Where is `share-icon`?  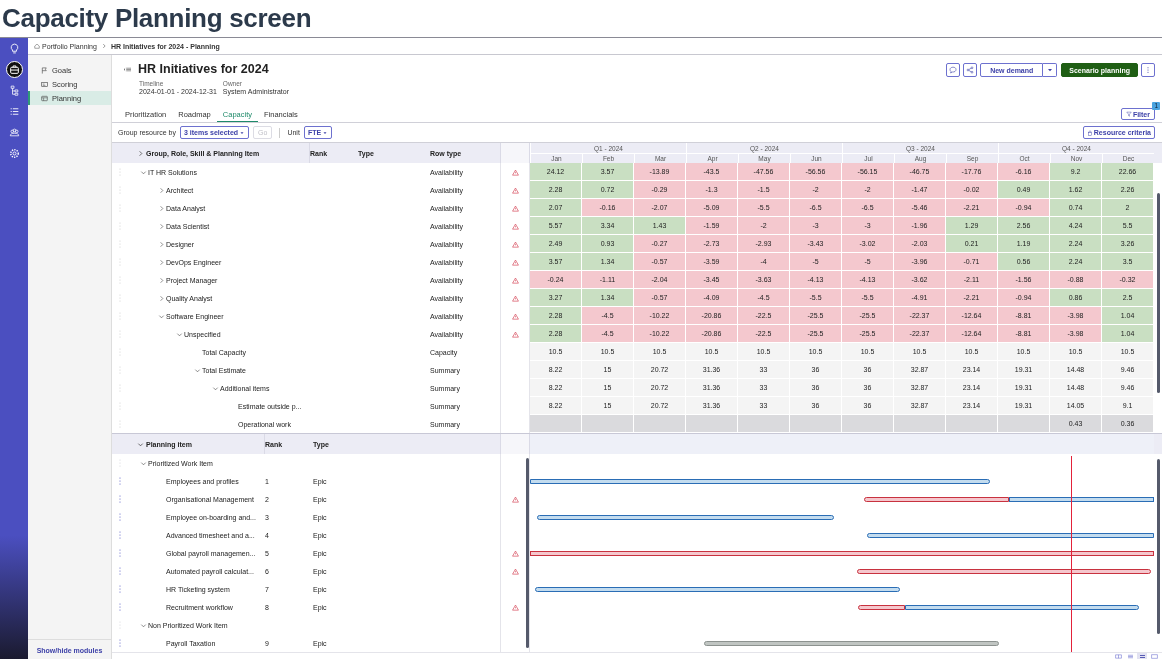 share-icon is located at coordinates (970, 70).